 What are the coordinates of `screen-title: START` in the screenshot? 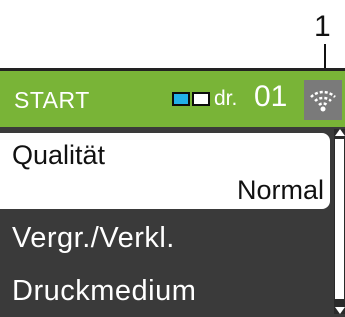 It's located at (52, 100).